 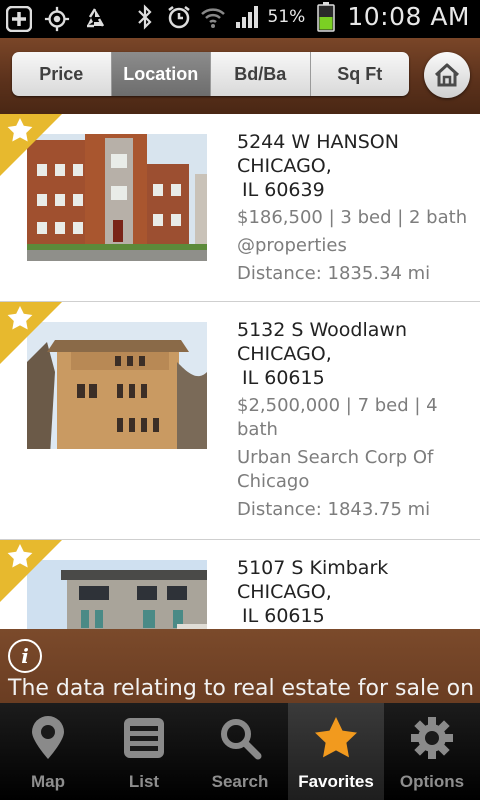 I want to click on map-pin-icon, so click(x=48, y=738).